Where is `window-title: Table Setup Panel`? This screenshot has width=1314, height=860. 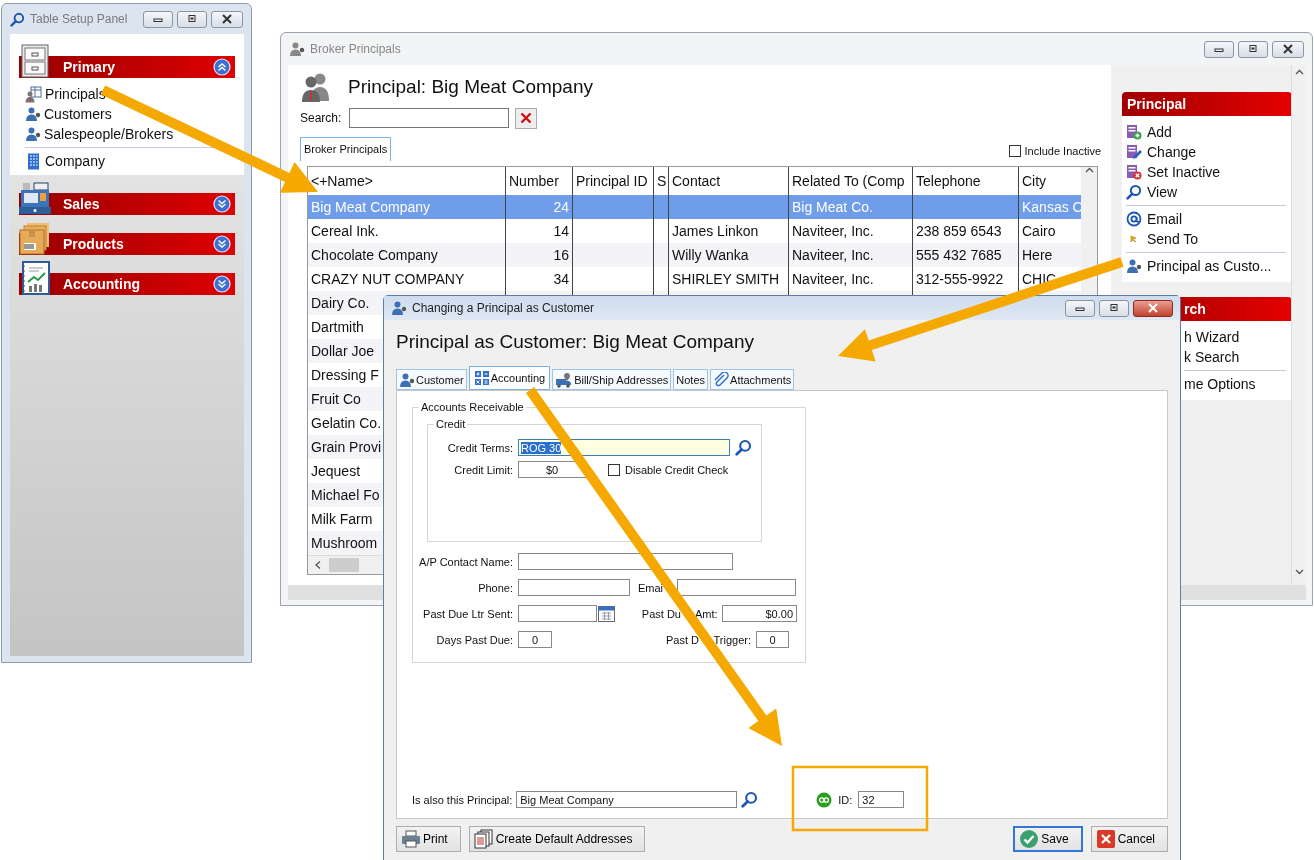 window-title: Table Setup Panel is located at coordinates (79, 19).